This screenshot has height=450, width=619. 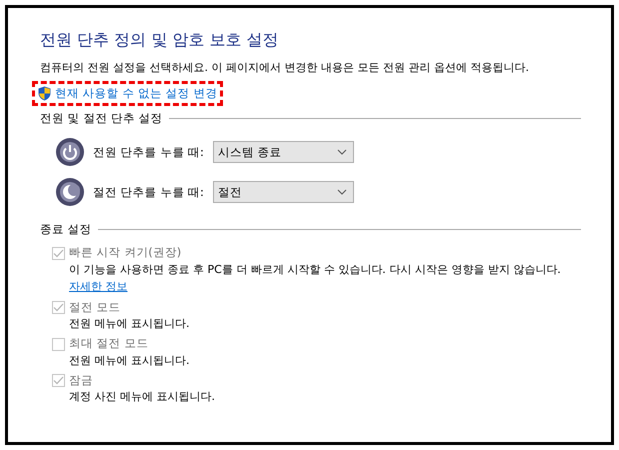 I want to click on checkbox-label: 최대 절전 모드, so click(x=108, y=343).